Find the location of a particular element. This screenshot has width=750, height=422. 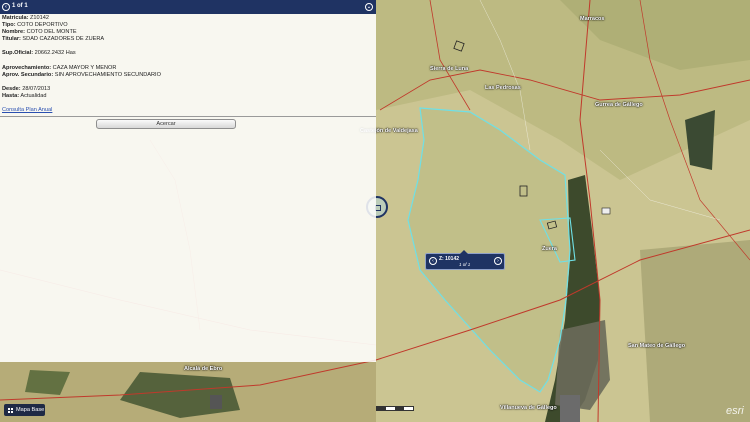

attr-row-desde: Desde: 28/07/2013 is located at coordinates (26, 88).